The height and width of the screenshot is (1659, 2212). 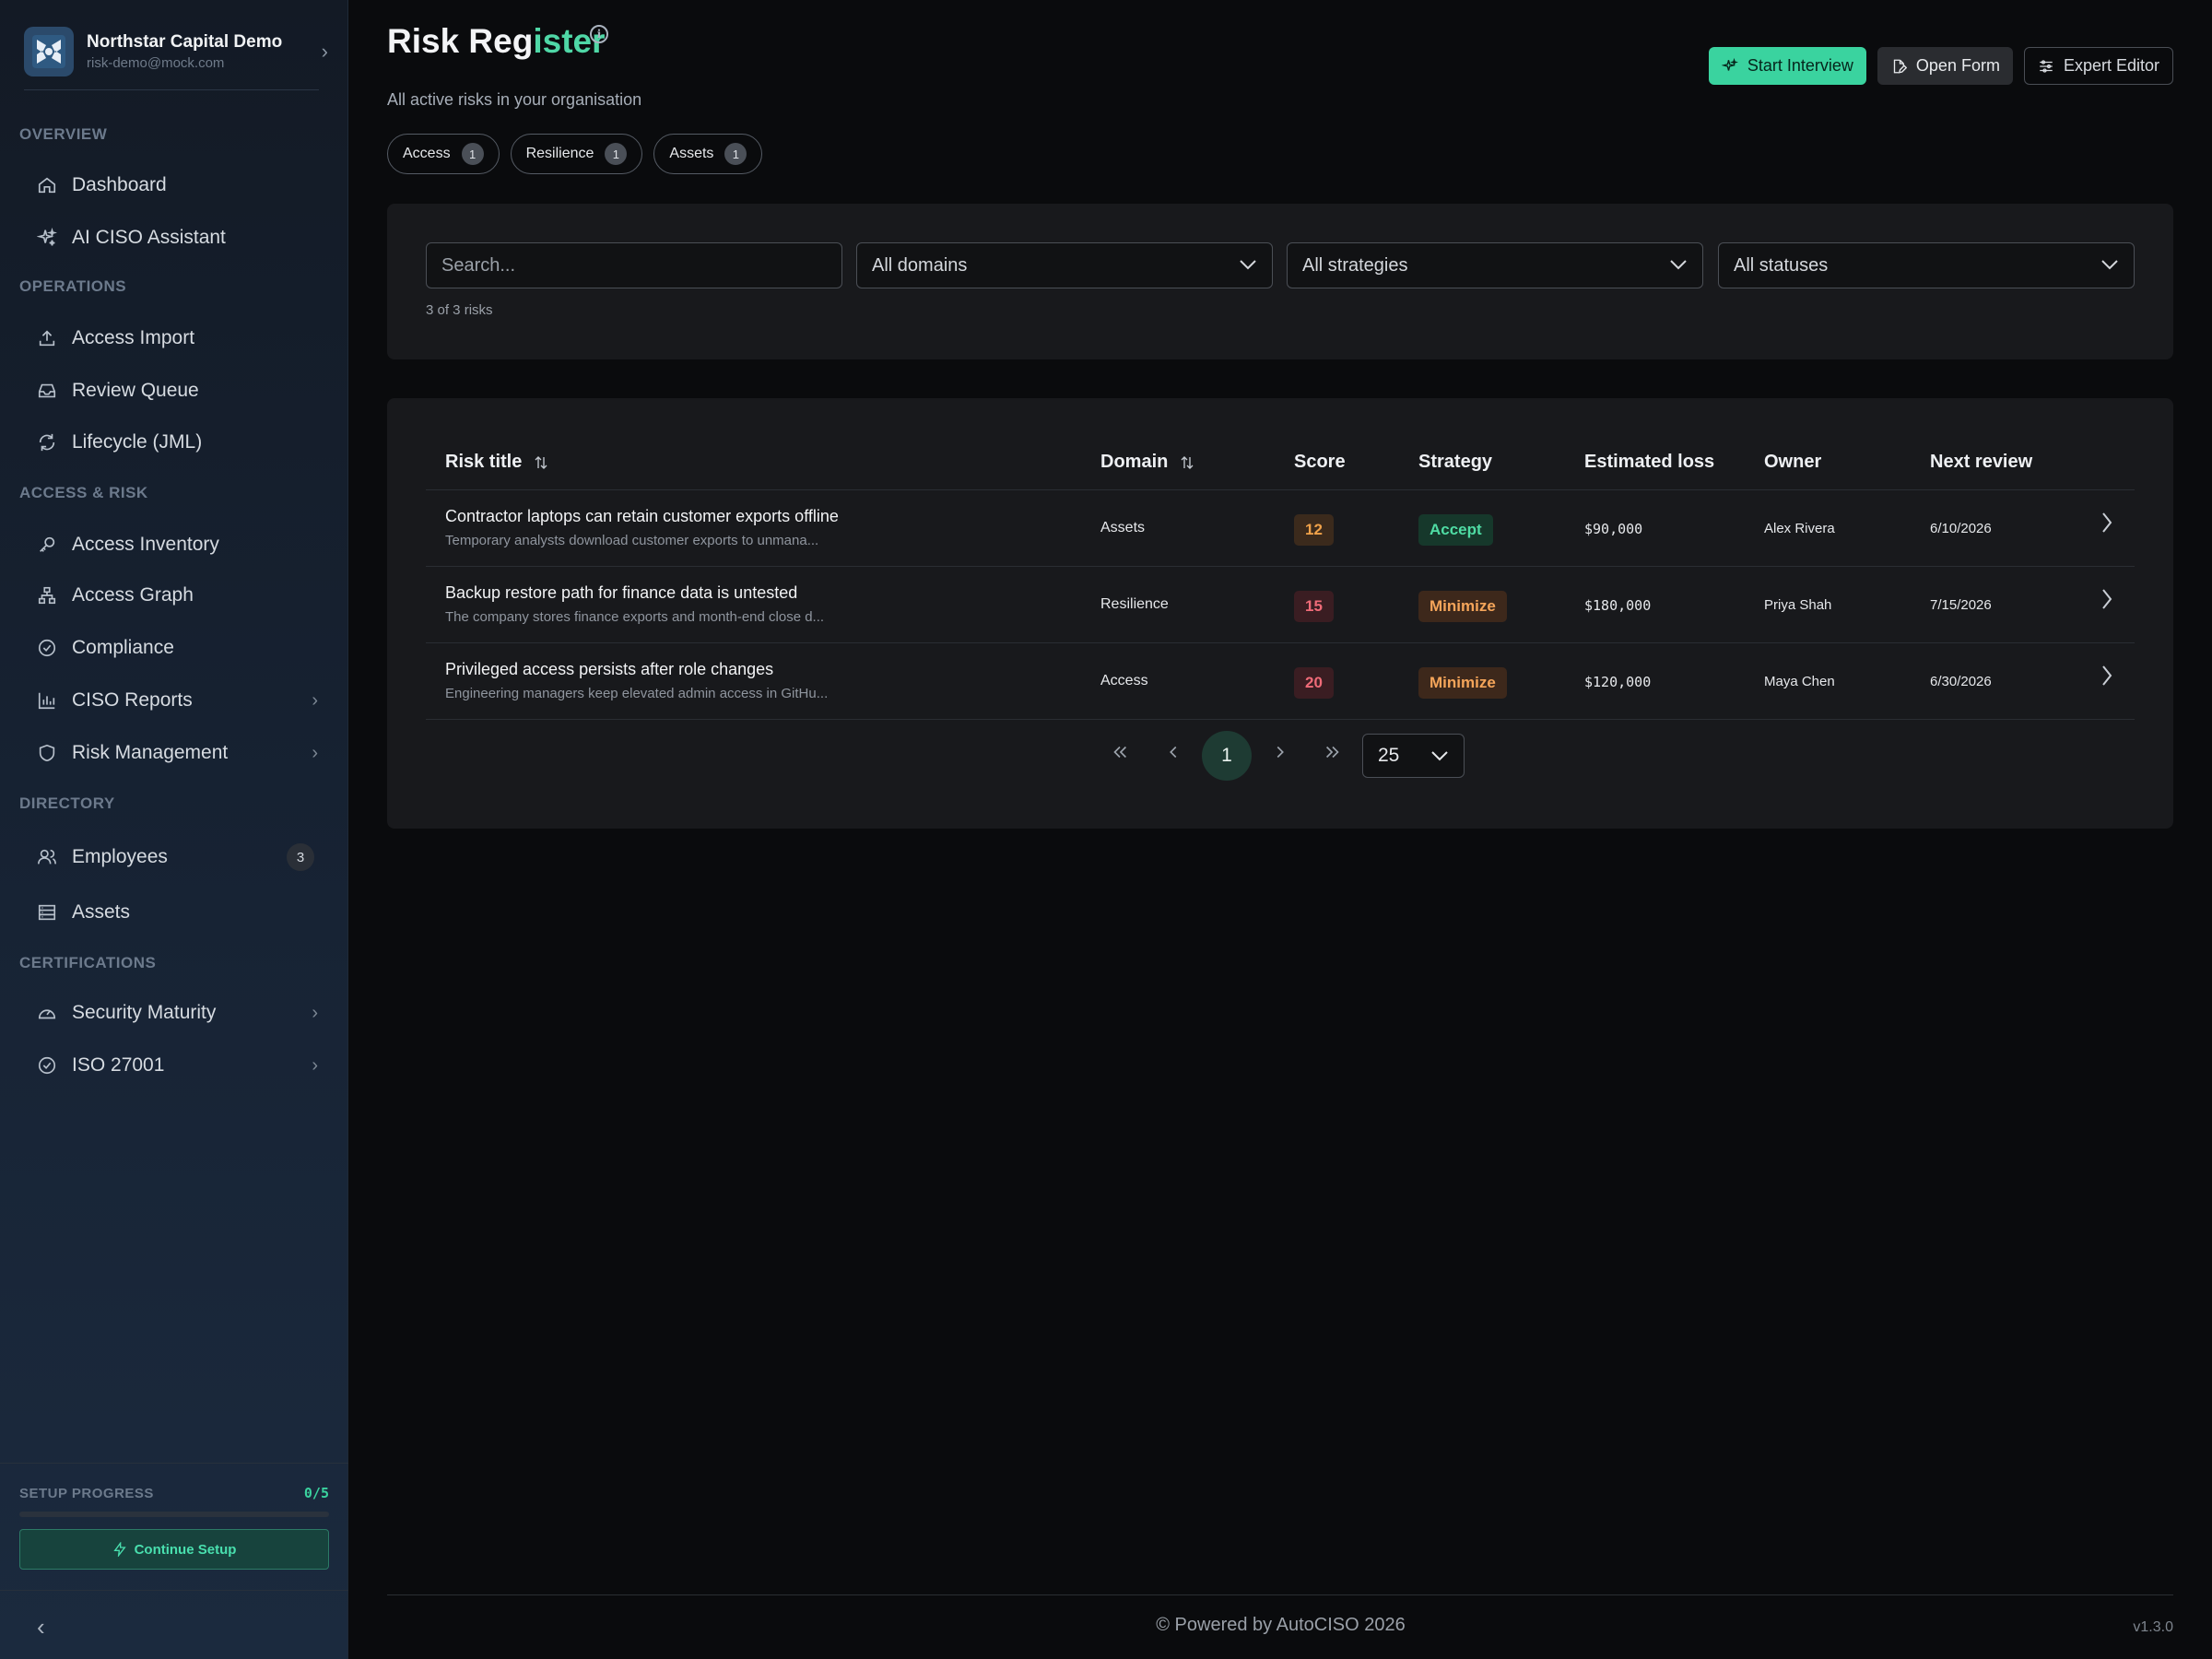 I want to click on home-icon, so click(x=47, y=185).